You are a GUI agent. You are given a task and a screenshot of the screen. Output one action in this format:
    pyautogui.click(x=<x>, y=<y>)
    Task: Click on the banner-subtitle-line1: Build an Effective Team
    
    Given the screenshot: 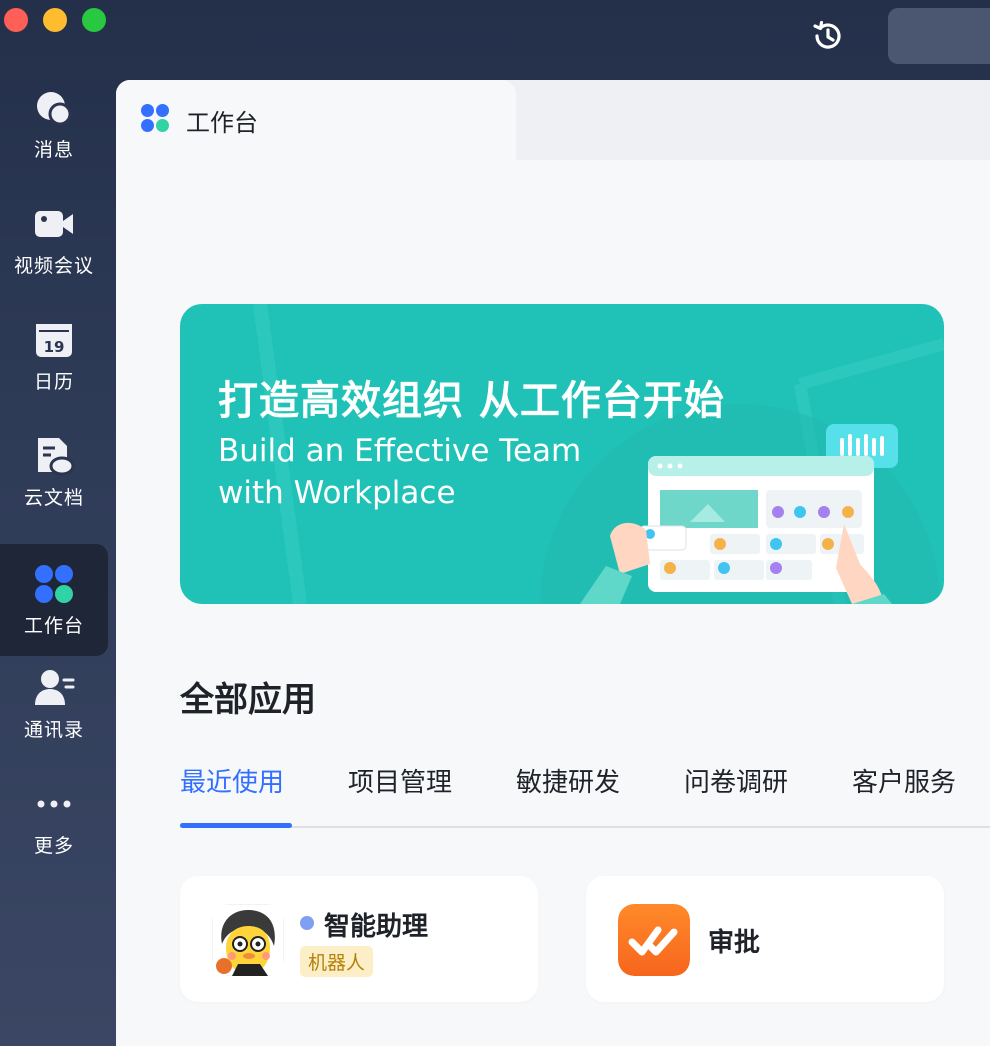 What is the action you would take?
    pyautogui.click(x=400, y=451)
    